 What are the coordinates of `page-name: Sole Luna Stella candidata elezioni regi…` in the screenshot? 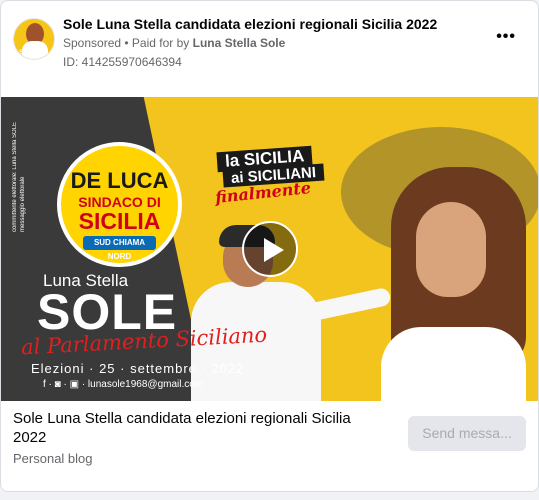 It's located at (250, 24).